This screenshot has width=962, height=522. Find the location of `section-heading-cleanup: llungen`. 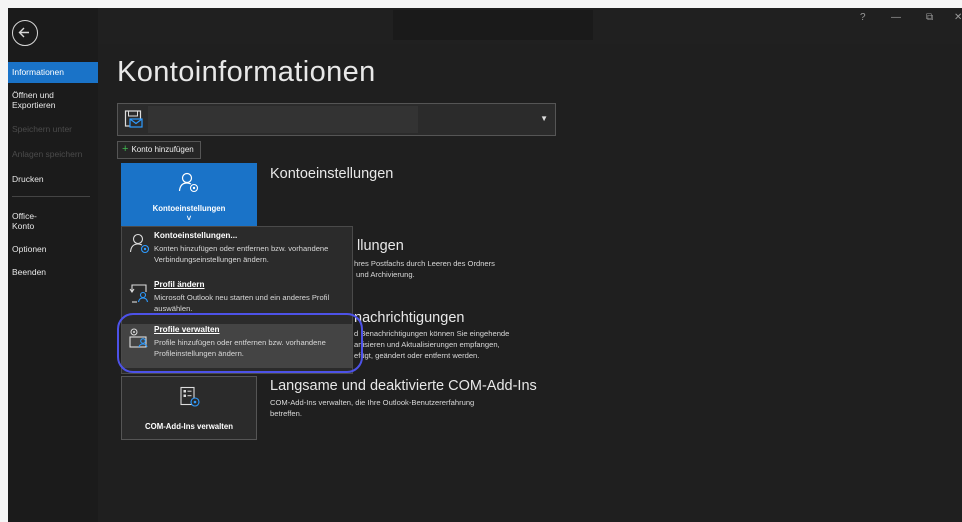

section-heading-cleanup: llungen is located at coordinates (380, 246).